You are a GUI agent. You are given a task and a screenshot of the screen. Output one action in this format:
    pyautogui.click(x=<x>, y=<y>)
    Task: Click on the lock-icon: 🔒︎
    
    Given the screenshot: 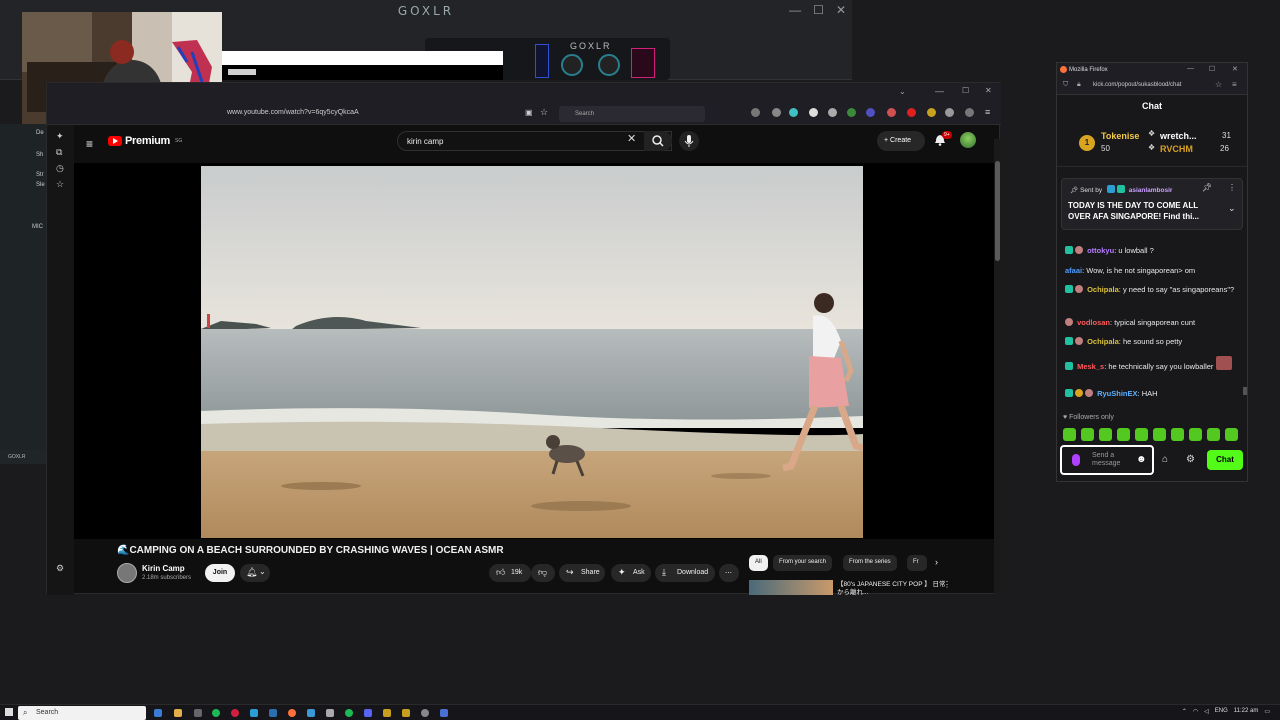 What is the action you would take?
    pyautogui.click(x=1079, y=85)
    